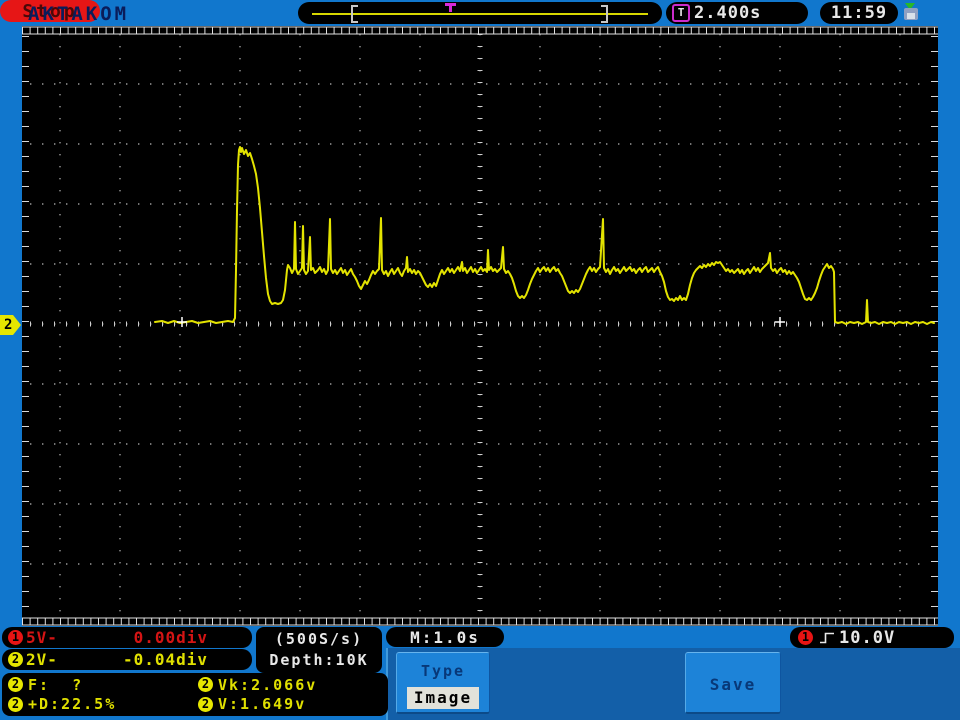  Describe the element at coordinates (103, 685) in the screenshot. I see `measurement-frequency: 2 F: ?` at that location.